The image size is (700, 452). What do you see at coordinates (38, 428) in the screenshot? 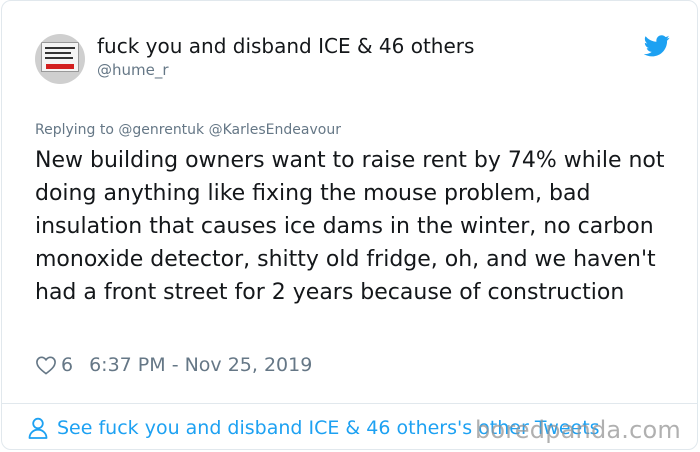
I see `user-icon` at bounding box center [38, 428].